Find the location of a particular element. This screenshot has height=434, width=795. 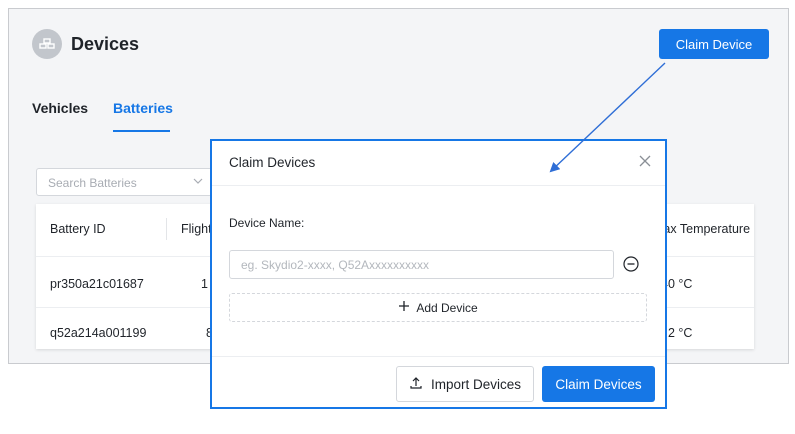

tab-batteries: Batteries is located at coordinates (143, 108).